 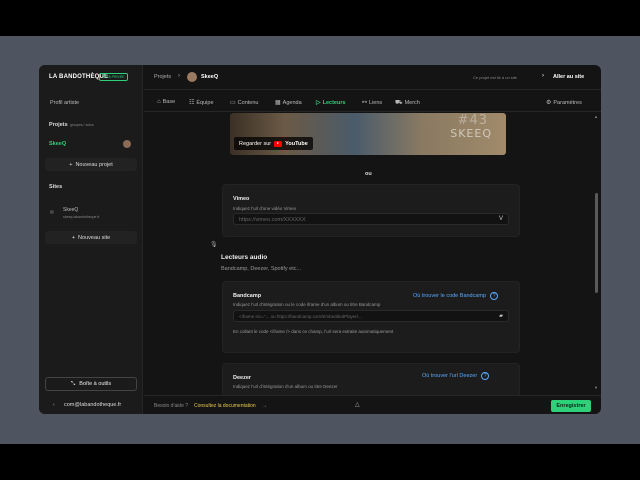 I want to click on youtube-icon, so click(x=278, y=143).